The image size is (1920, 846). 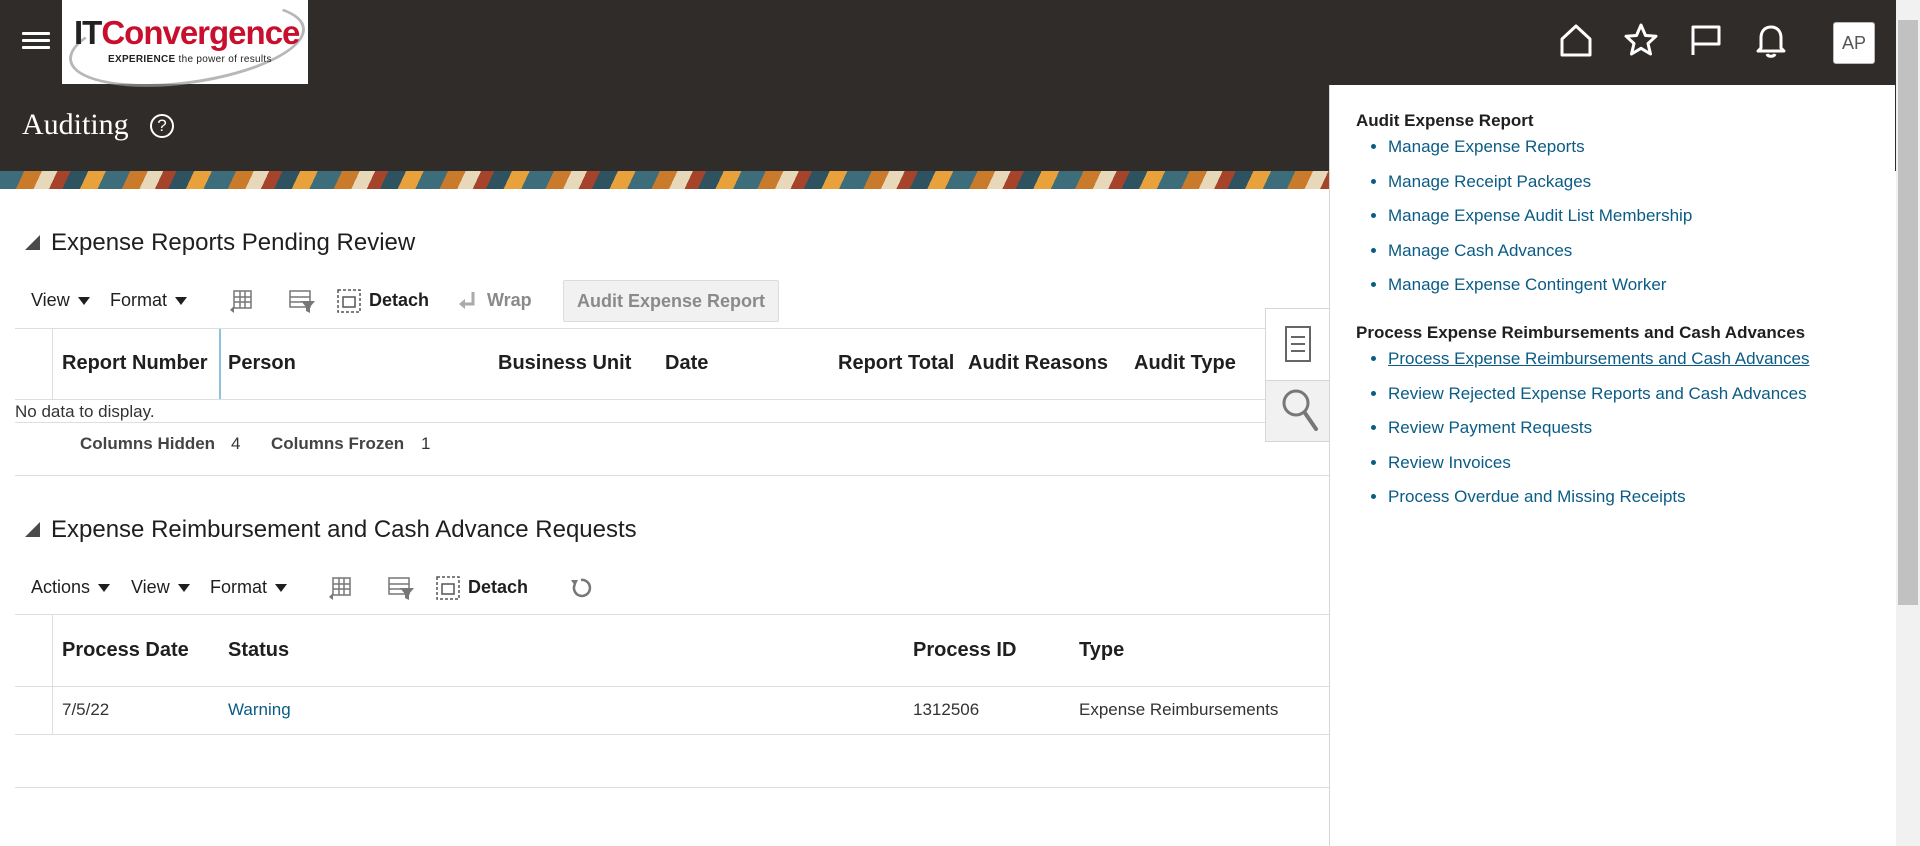 I want to click on flag-icon, so click(x=1706, y=40).